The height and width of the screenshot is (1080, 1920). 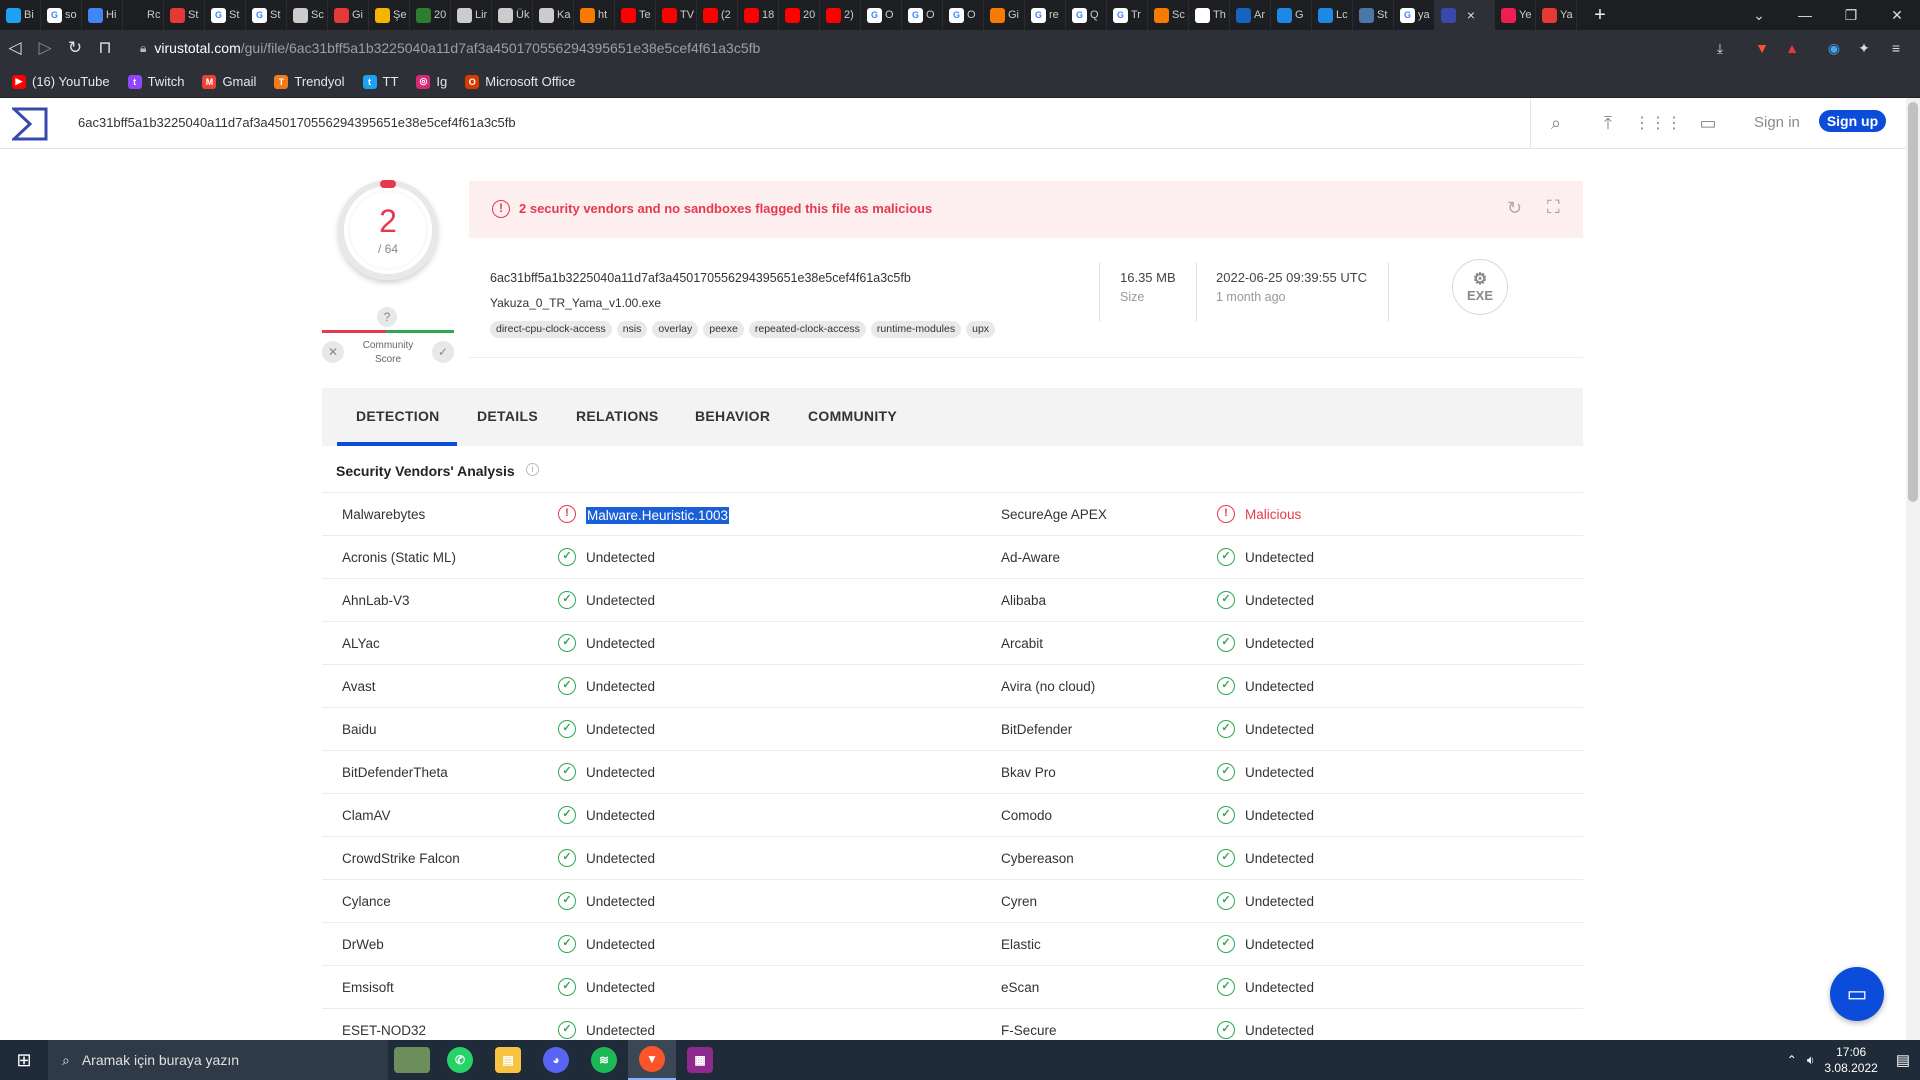 What do you see at coordinates (61, 81) in the screenshot?
I see `bookmark-item: ▶ (16) YouTube` at bounding box center [61, 81].